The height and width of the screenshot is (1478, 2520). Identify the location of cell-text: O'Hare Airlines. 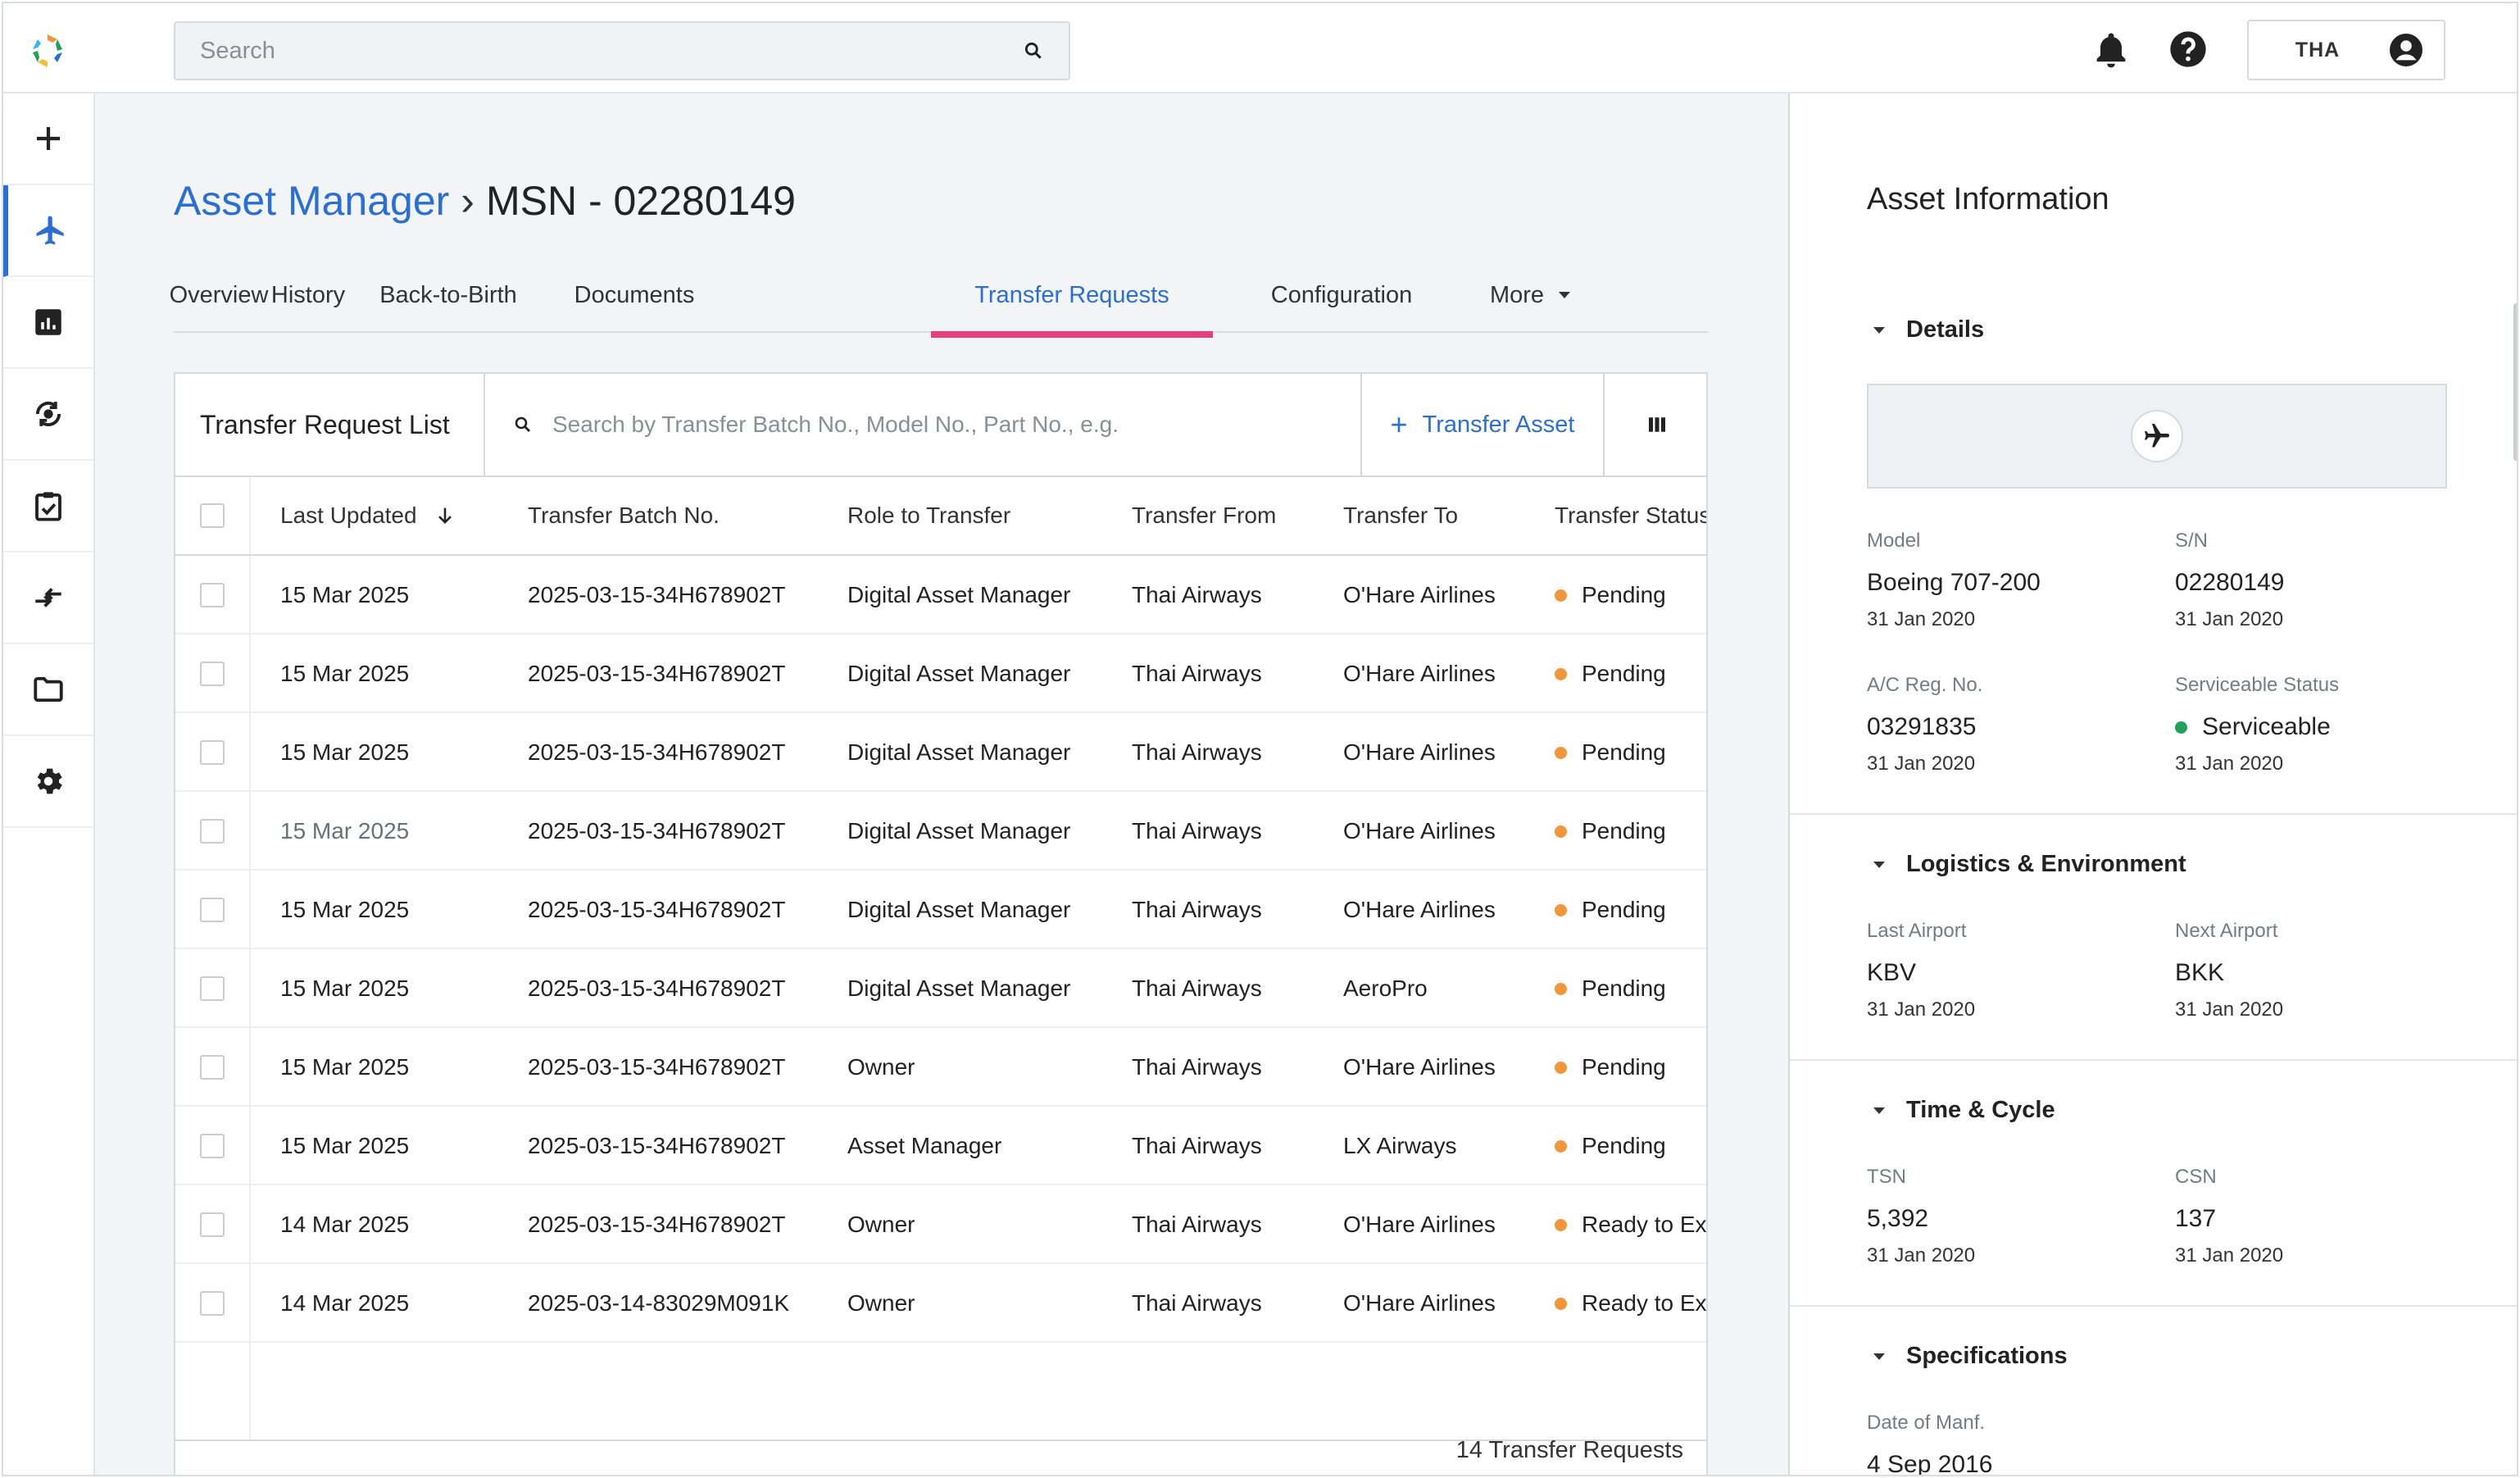
(1419, 909).